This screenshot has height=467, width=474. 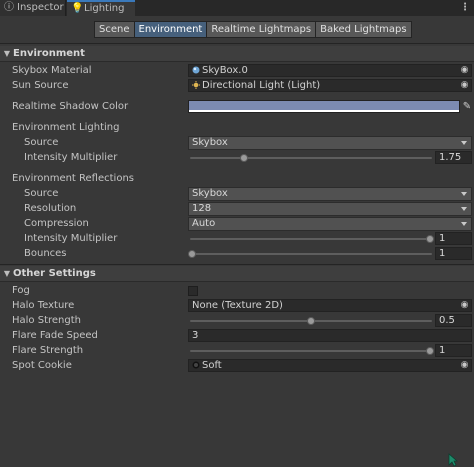 I want to click on more-options-icon: ⋮, so click(x=465, y=8).